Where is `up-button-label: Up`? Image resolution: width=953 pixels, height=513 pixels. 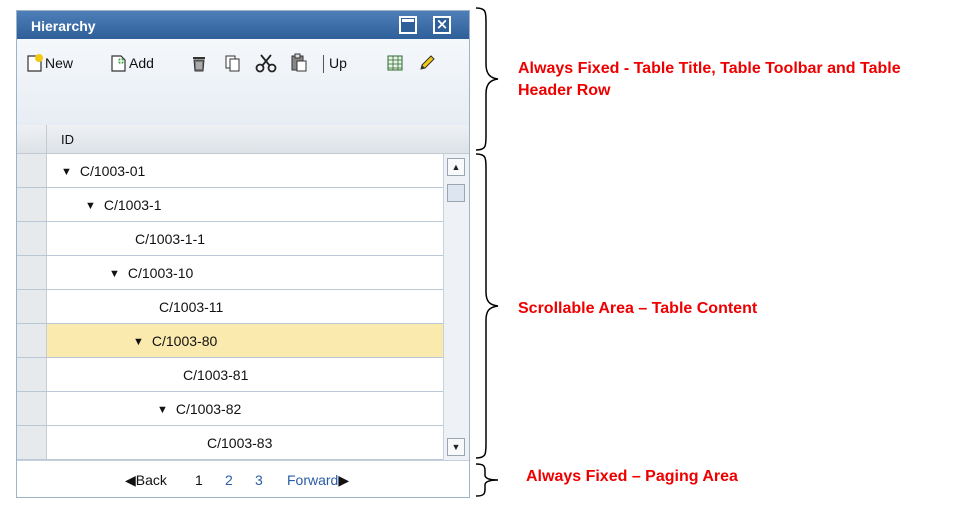 up-button-label: Up is located at coordinates (338, 63).